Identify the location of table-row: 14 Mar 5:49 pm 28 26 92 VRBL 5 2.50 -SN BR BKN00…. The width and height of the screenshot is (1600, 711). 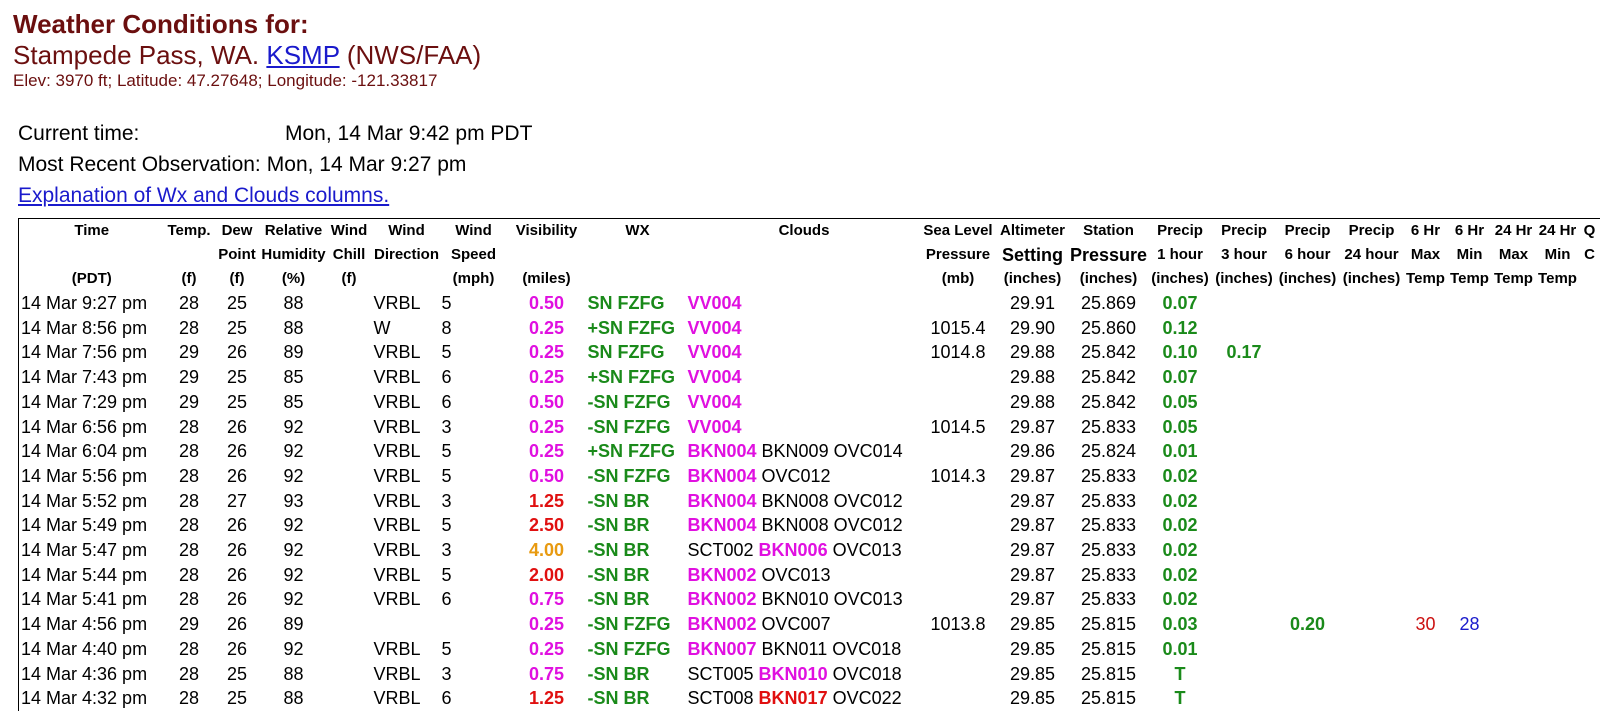
(809, 525).